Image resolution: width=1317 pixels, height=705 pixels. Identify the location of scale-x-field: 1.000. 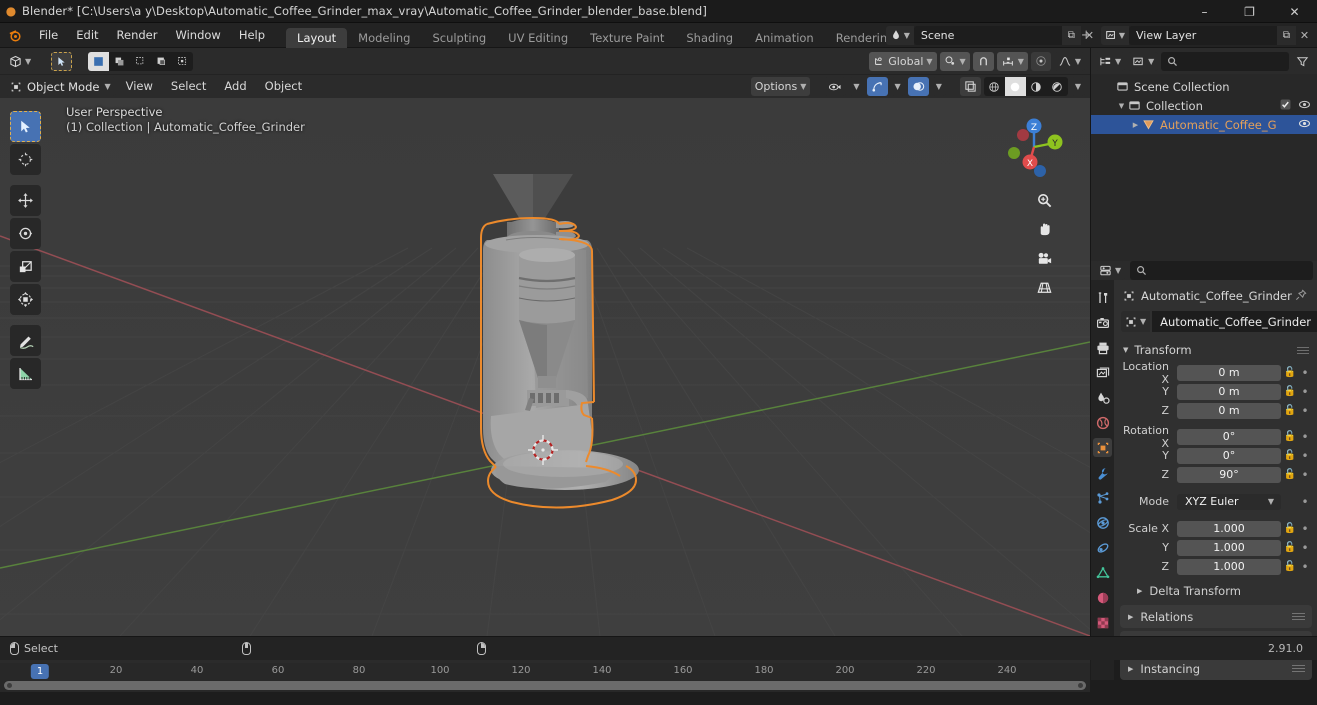
(1229, 528).